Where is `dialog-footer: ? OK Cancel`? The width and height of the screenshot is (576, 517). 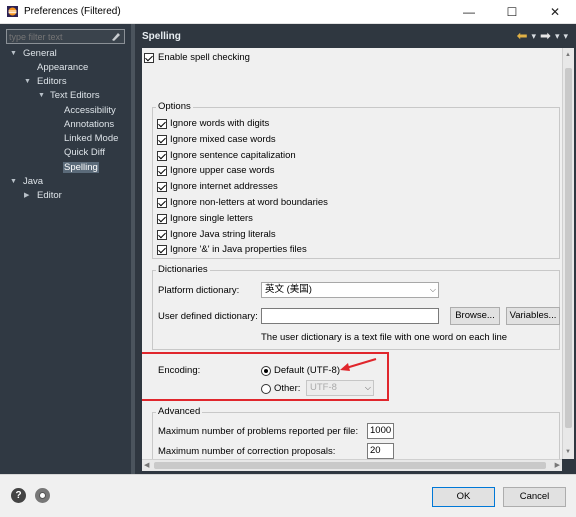
dialog-footer: ? OK Cancel is located at coordinates (288, 495).